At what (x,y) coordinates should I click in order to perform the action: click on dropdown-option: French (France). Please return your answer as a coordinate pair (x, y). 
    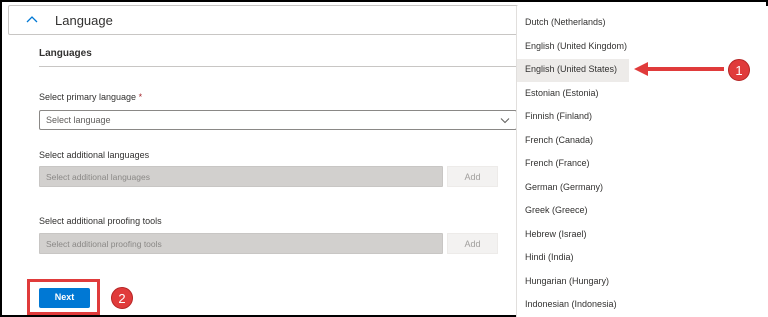
    Looking at the image, I should click on (642, 164).